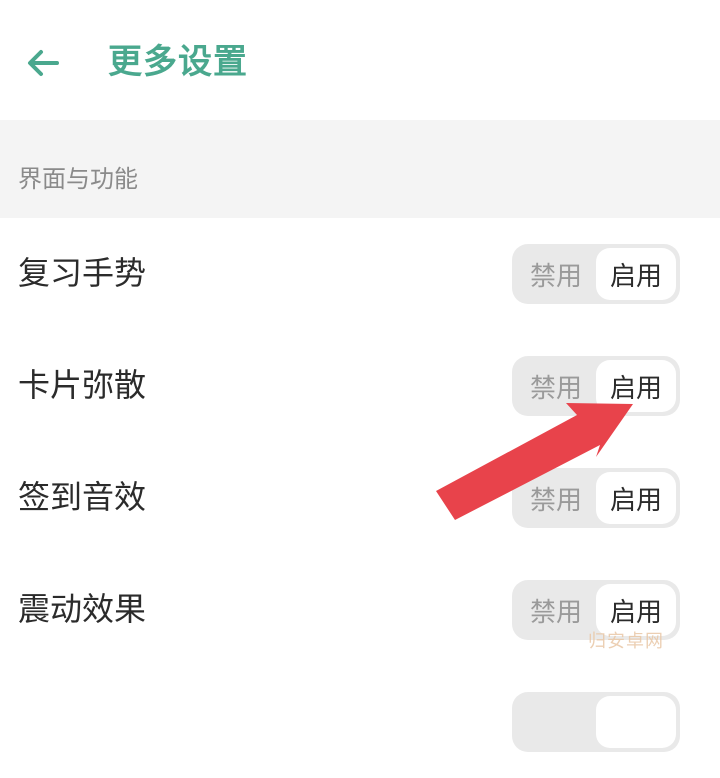  What do you see at coordinates (360, 274) in the screenshot?
I see `setting-row-review-gesture: 复习手势 禁用 启用` at bounding box center [360, 274].